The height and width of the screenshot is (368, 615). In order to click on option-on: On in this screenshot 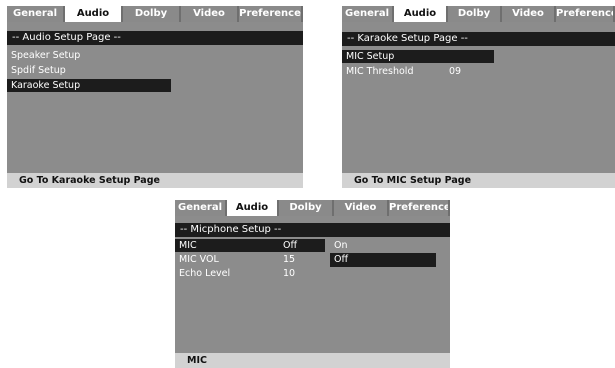, I will do `click(383, 246)`.